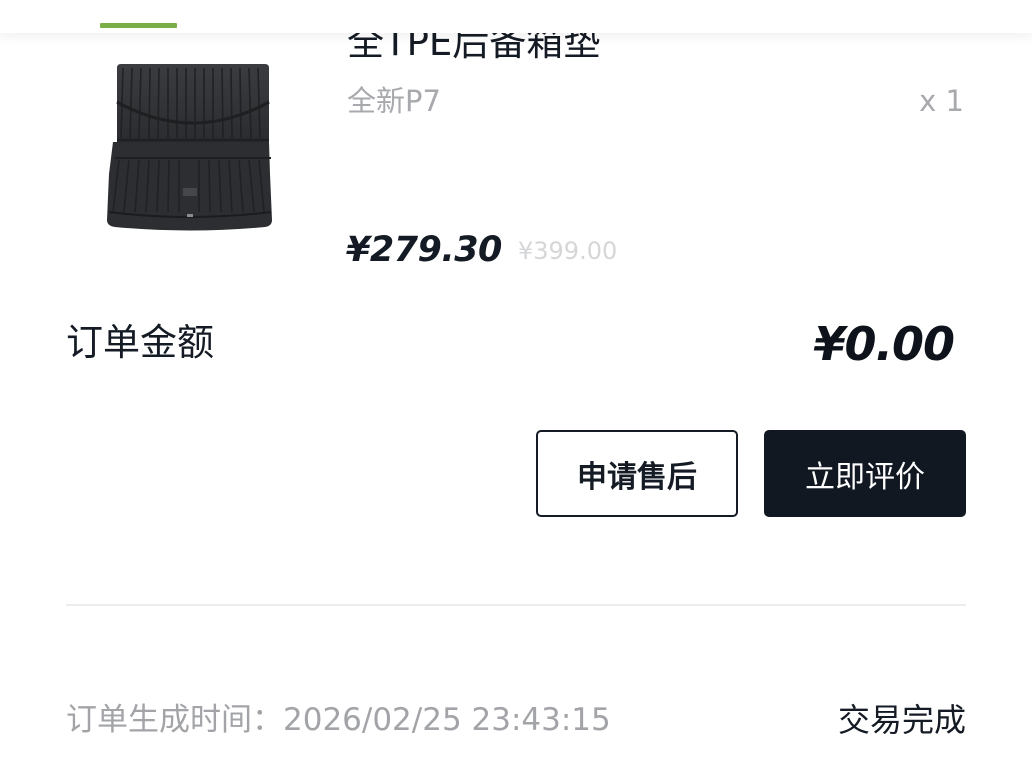 This screenshot has height=774, width=1032. Describe the element at coordinates (865, 473) in the screenshot. I see `review-now-button: 立即评价` at that location.